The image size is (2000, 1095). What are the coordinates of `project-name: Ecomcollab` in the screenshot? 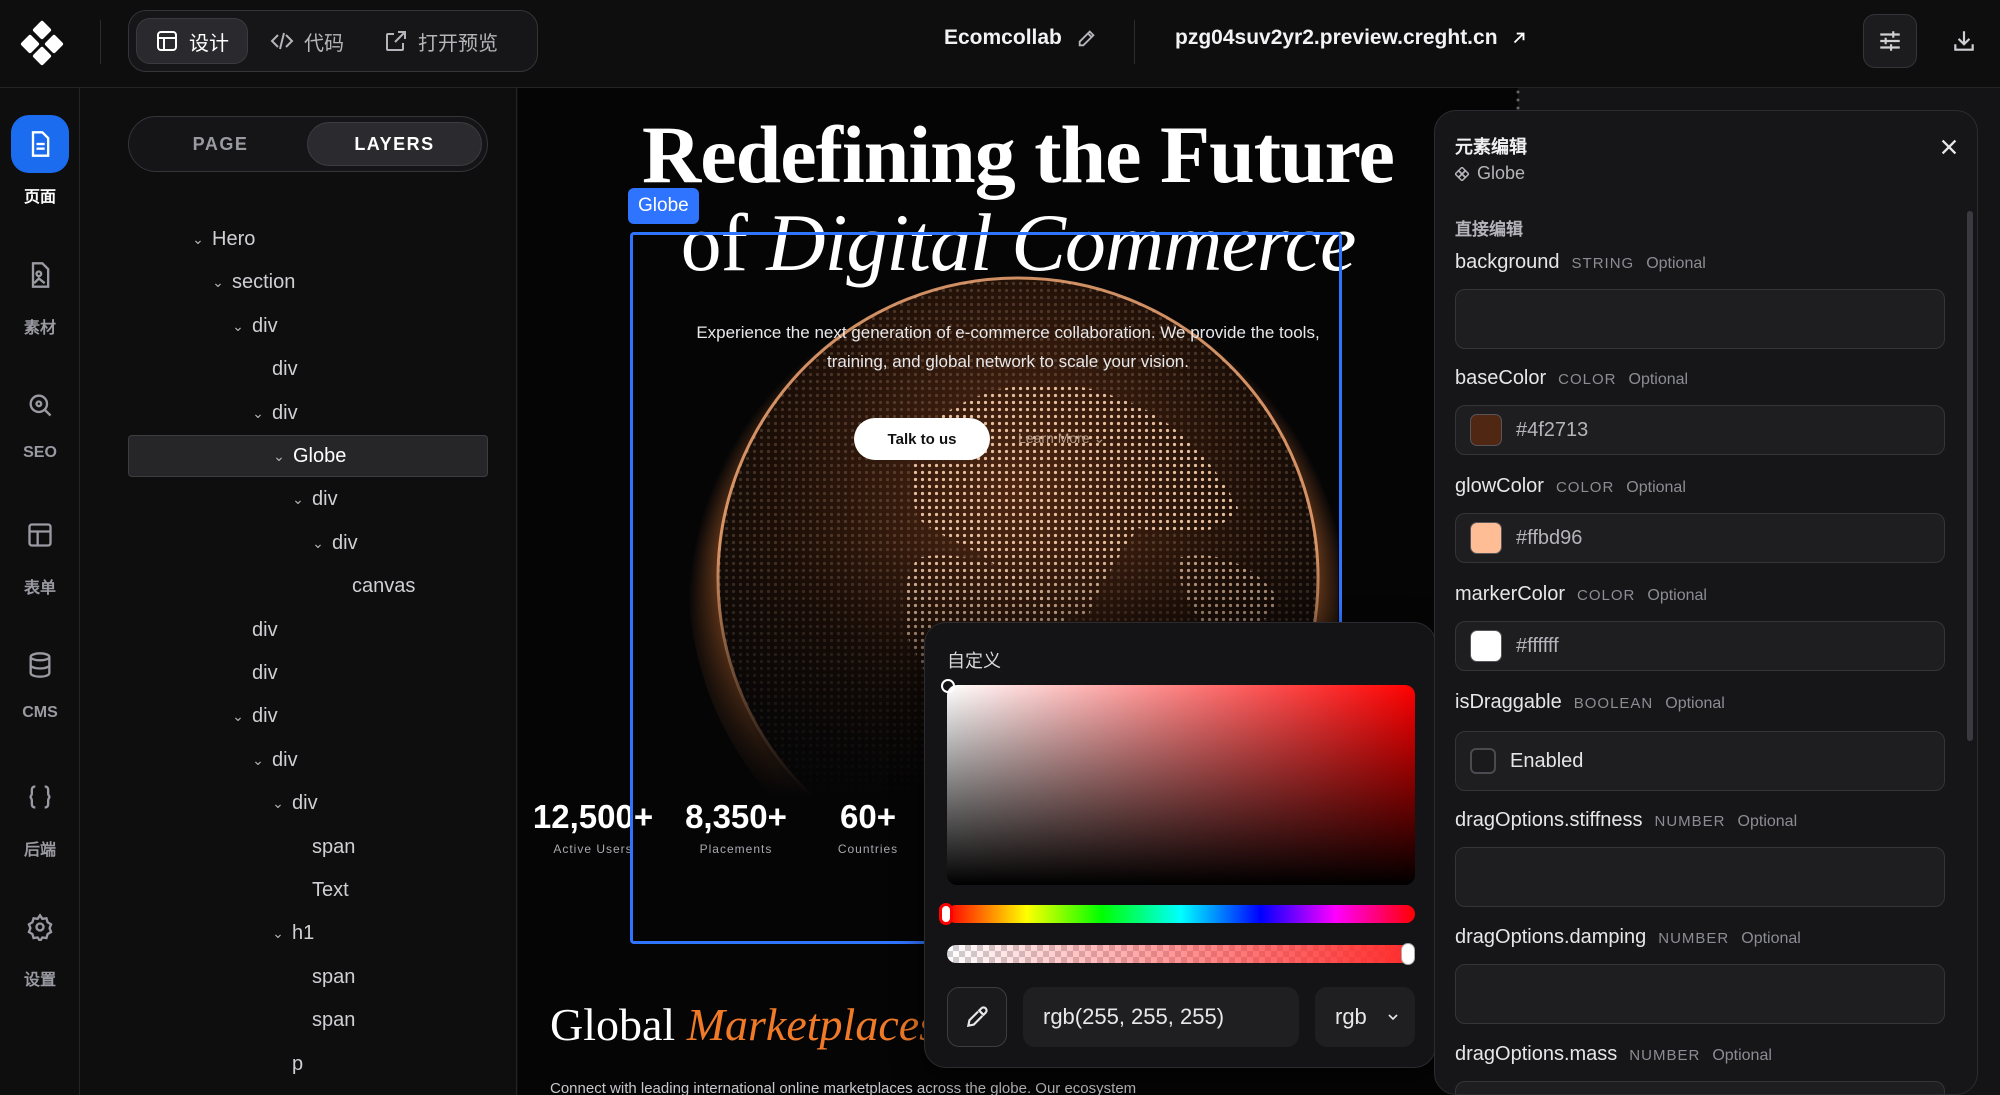 It's located at (1021, 38).